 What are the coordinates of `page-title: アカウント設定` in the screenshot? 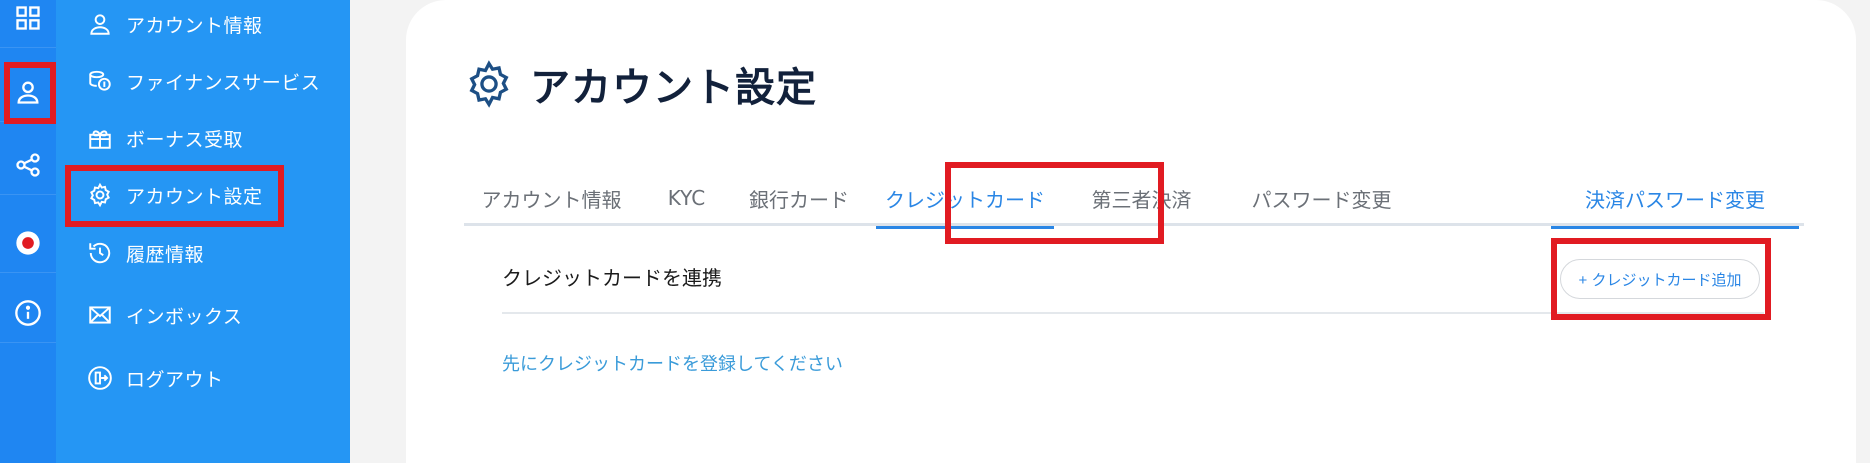 It's located at (640, 84).